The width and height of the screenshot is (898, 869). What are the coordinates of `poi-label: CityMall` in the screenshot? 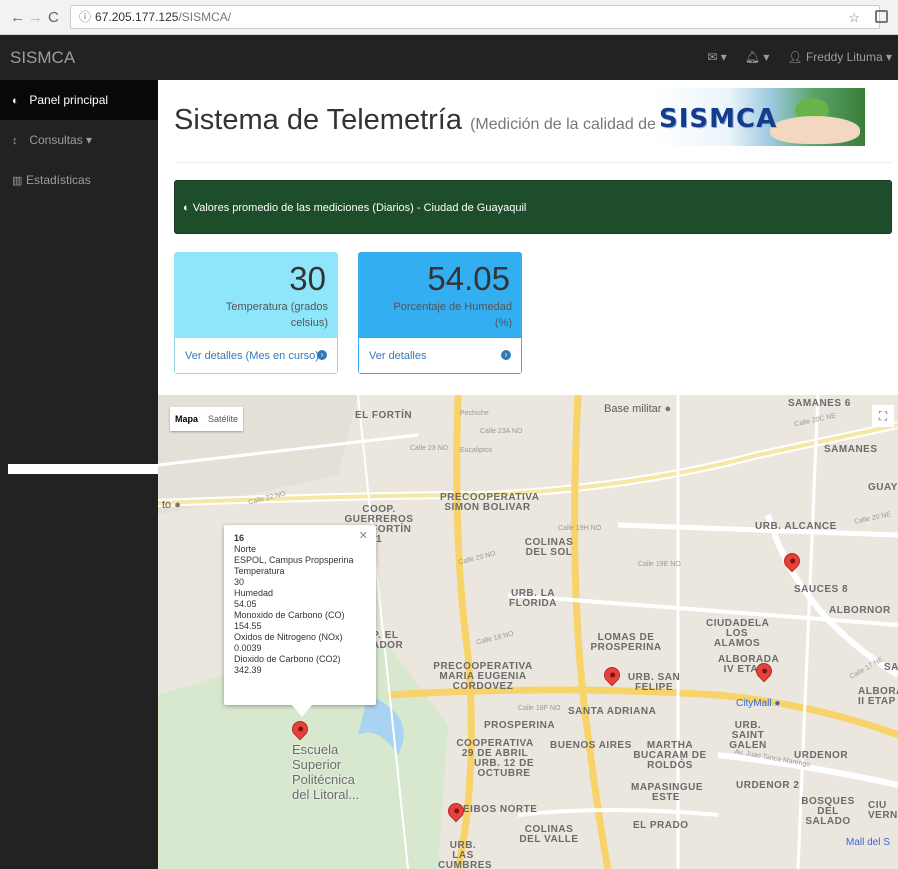 It's located at (754, 703).